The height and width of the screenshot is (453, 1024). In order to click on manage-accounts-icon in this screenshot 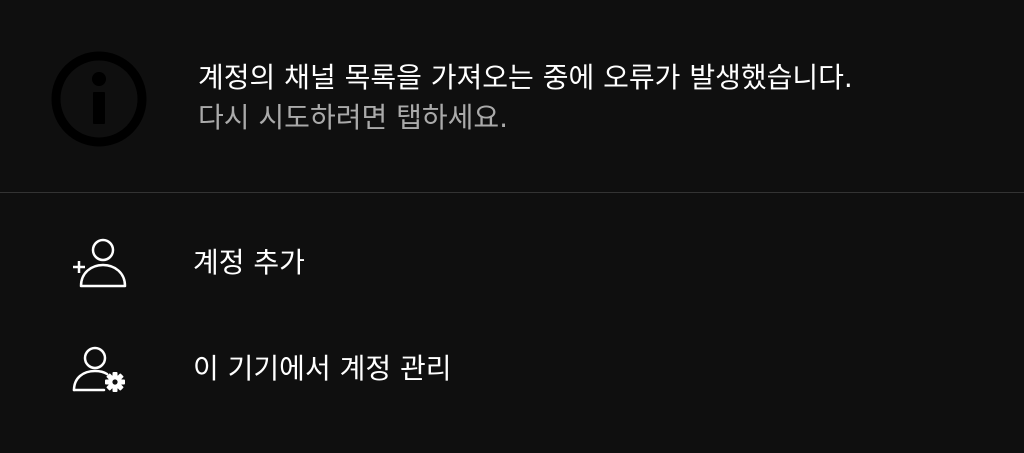, I will do `click(98, 369)`.